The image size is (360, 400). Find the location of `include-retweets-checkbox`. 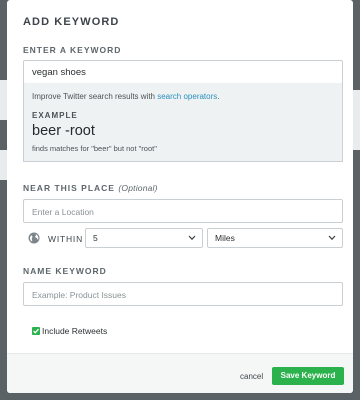

include-retweets-checkbox is located at coordinates (36, 331).